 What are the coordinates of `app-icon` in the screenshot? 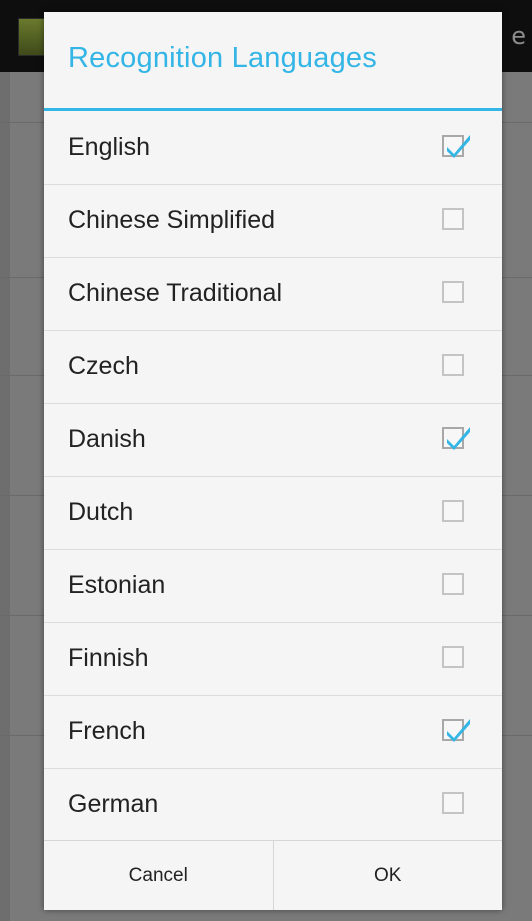 It's located at (32, 37).